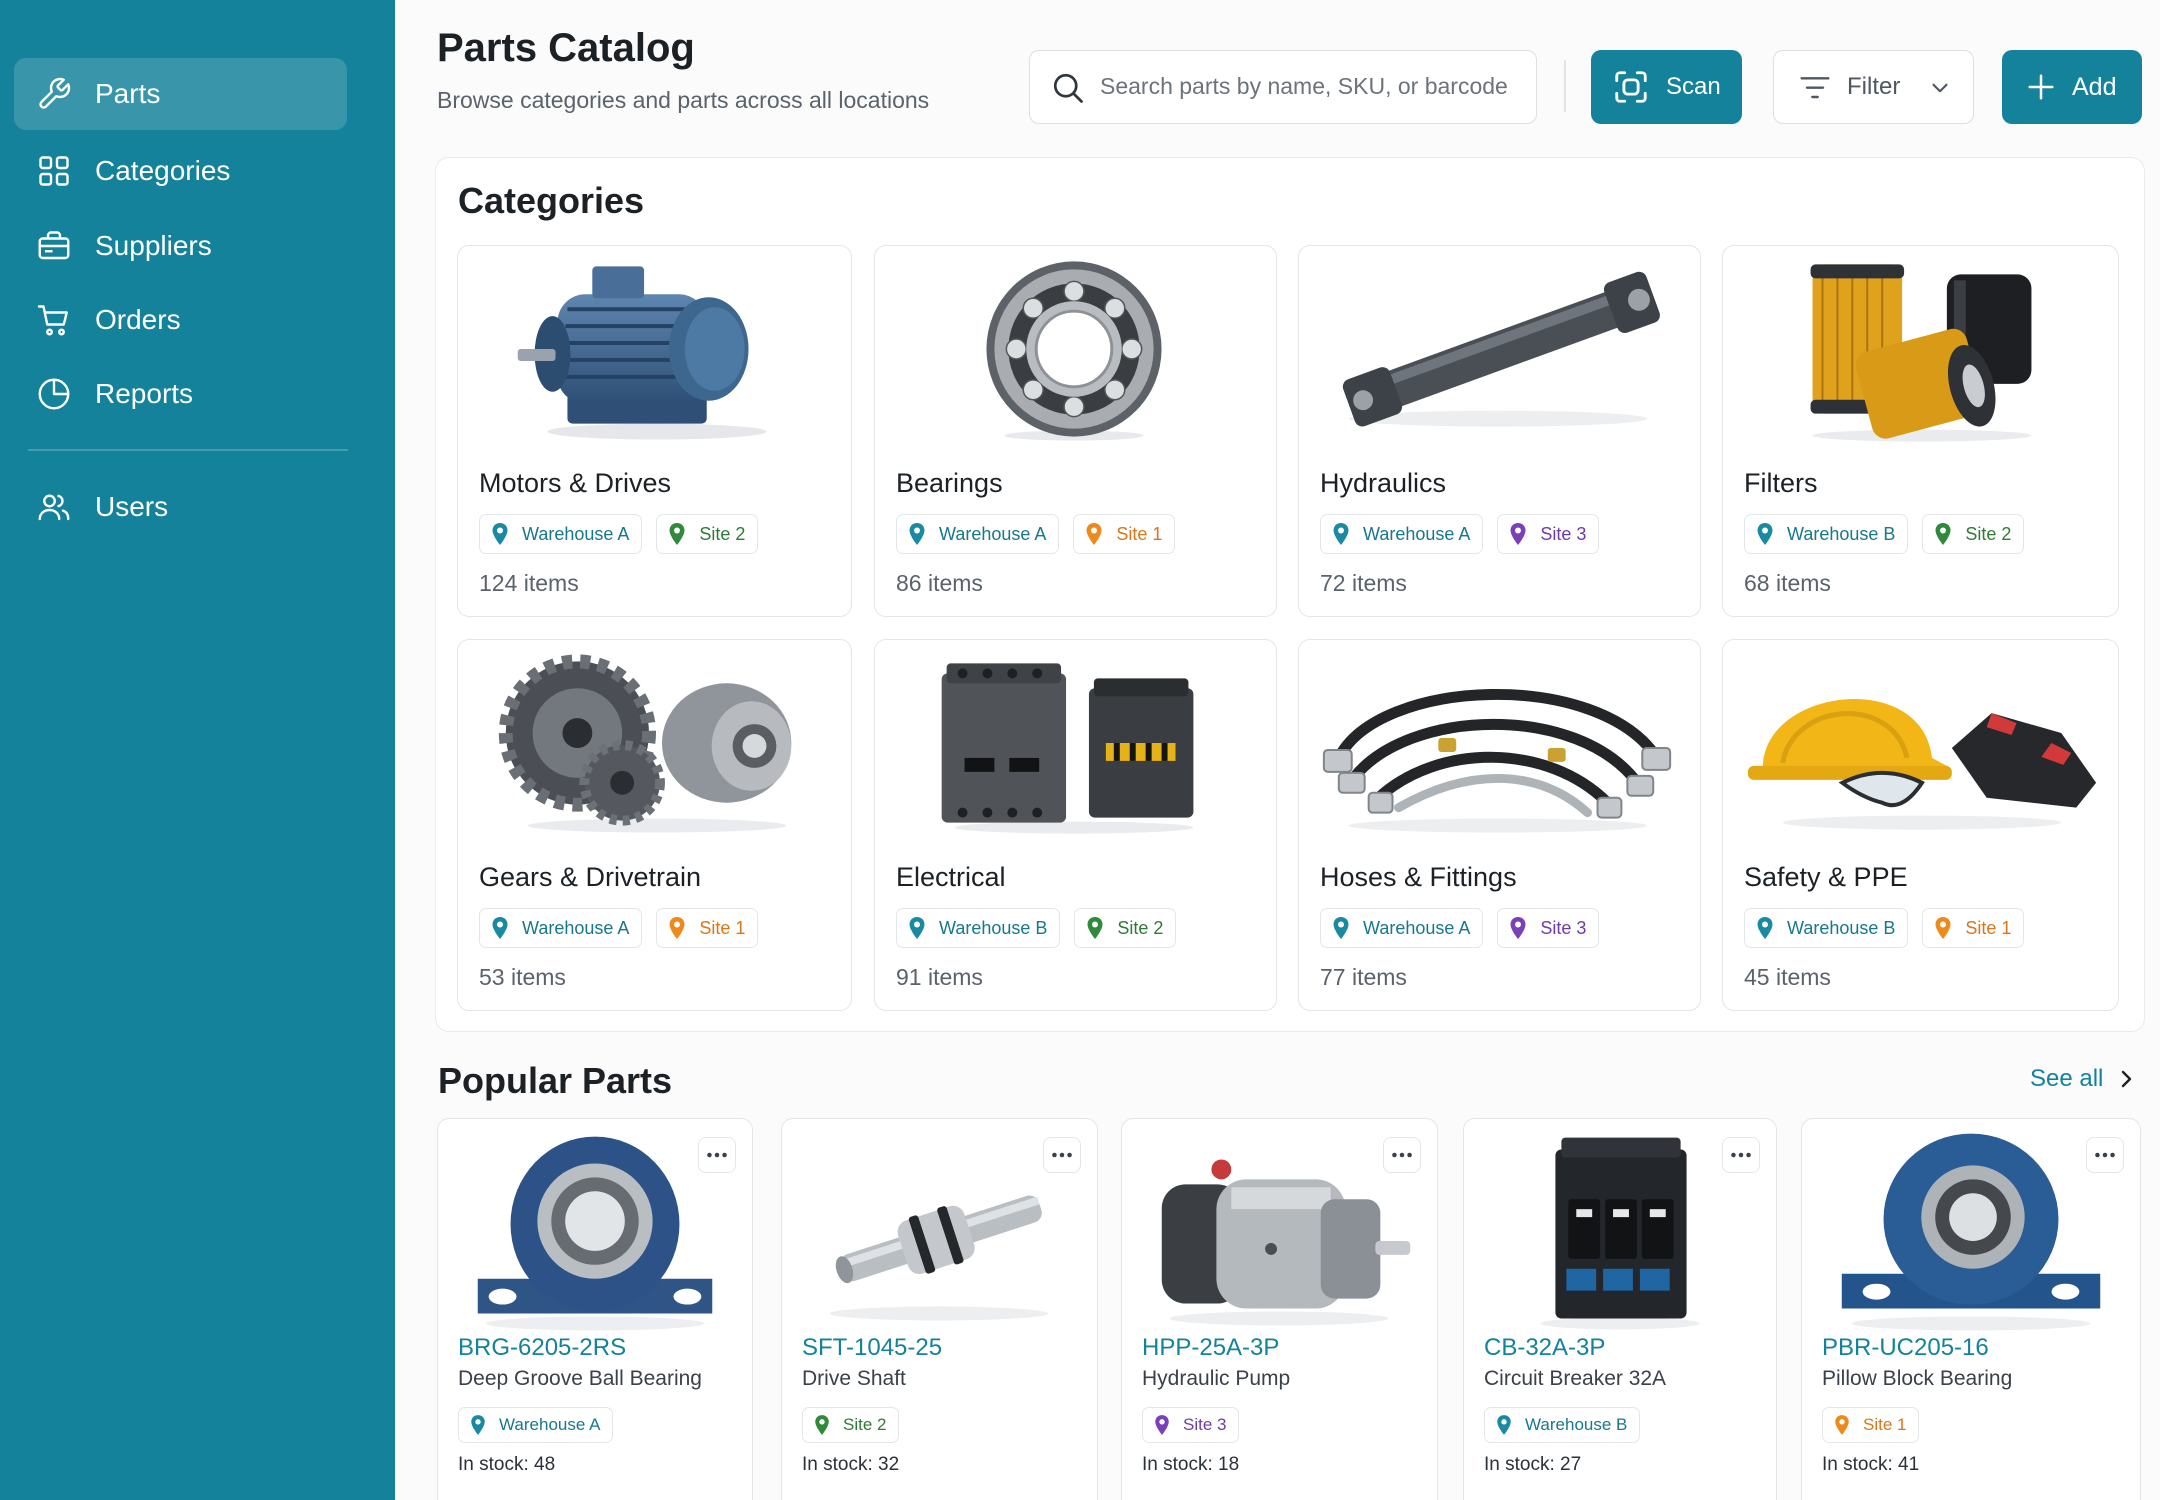 The image size is (2160, 1500). What do you see at coordinates (1826, 877) in the screenshot?
I see `category-name: Safety & PPE` at bounding box center [1826, 877].